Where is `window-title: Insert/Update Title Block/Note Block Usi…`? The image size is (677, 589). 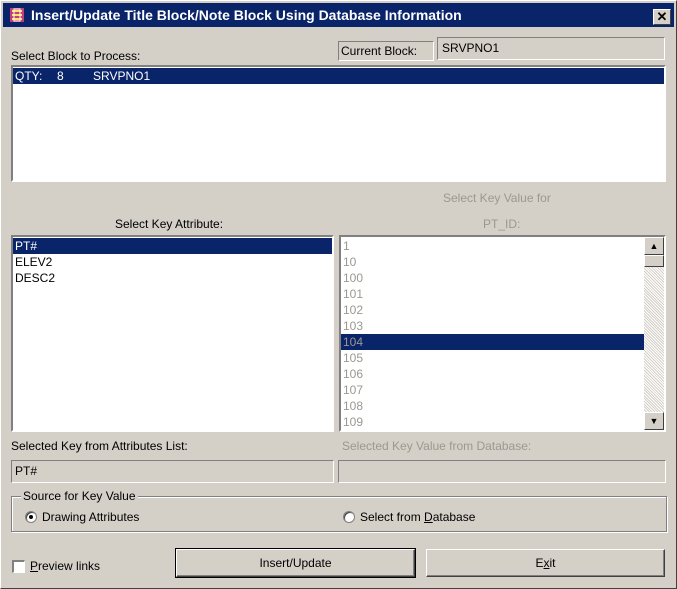
window-title: Insert/Update Title Block/Note Block Usi… is located at coordinates (246, 15).